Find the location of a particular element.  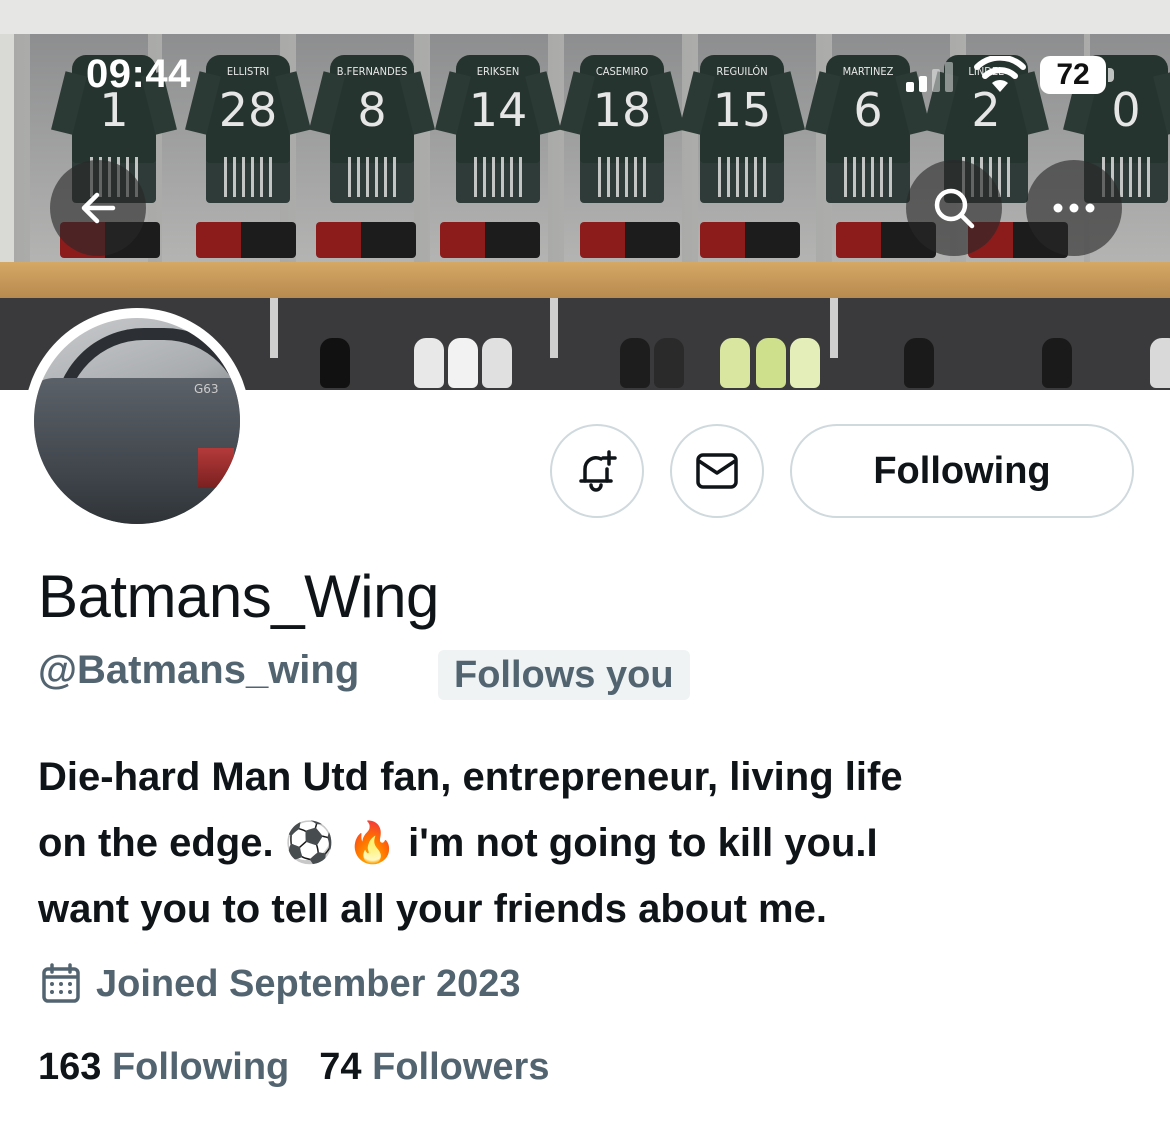

shirt-number: 6 is located at coordinates (868, 110).